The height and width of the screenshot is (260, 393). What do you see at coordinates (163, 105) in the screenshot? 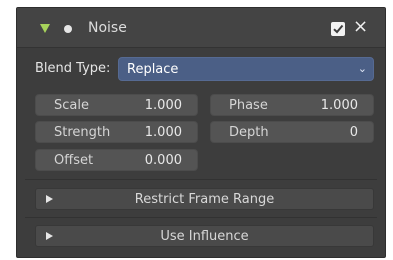
I see `scale-value: 1.000` at bounding box center [163, 105].